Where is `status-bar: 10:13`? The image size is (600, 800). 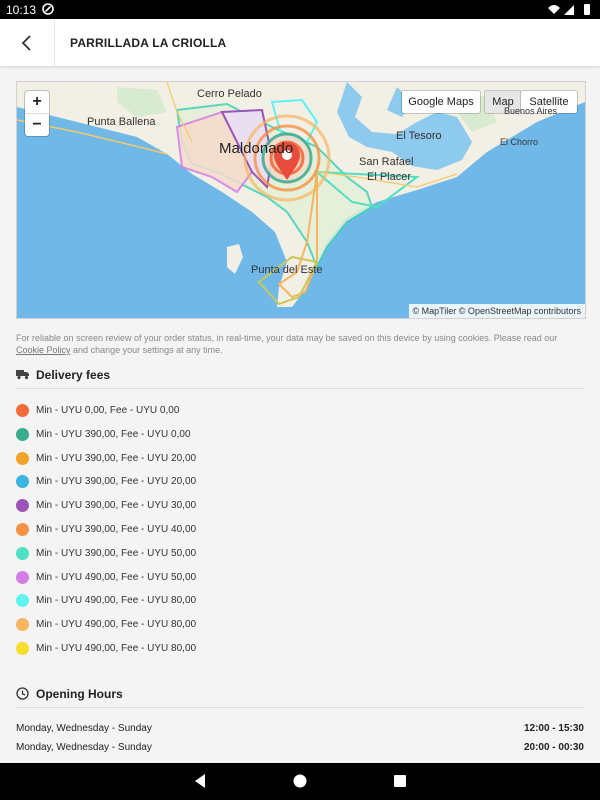 status-bar: 10:13 is located at coordinates (300, 9).